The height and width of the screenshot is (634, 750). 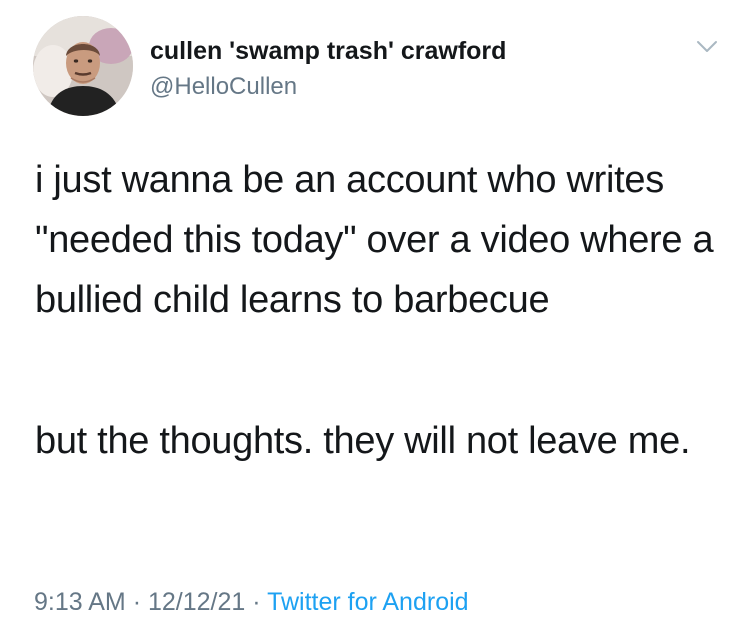 I want to click on chevron-down-icon, so click(x=707, y=47).